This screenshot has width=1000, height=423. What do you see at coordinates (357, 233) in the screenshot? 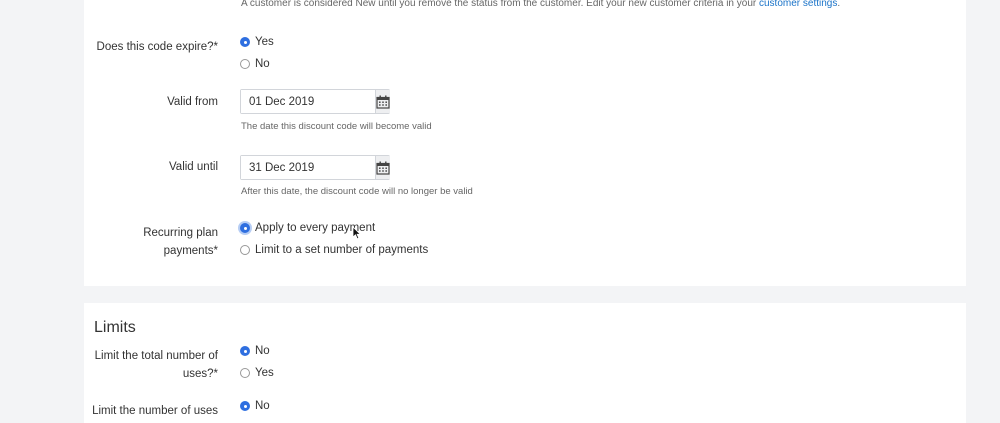
I see `mouse-pointer-icon` at bounding box center [357, 233].